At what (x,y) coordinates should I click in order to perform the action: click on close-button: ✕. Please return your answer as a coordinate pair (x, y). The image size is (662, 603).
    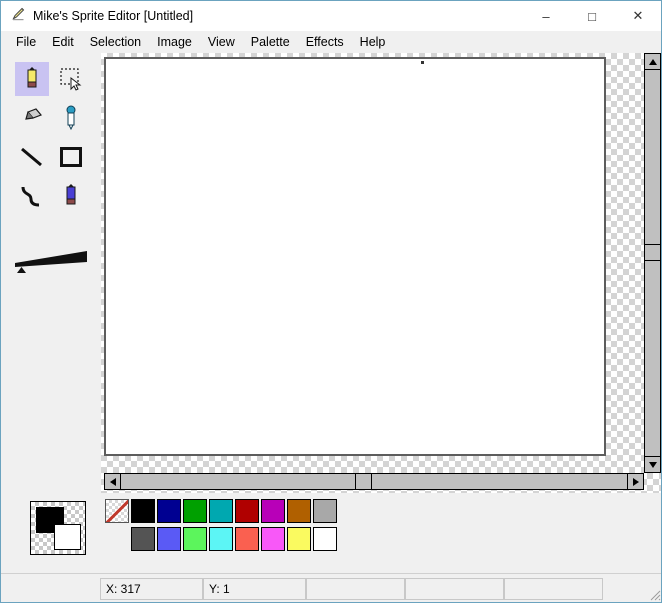
    Looking at the image, I should click on (638, 16).